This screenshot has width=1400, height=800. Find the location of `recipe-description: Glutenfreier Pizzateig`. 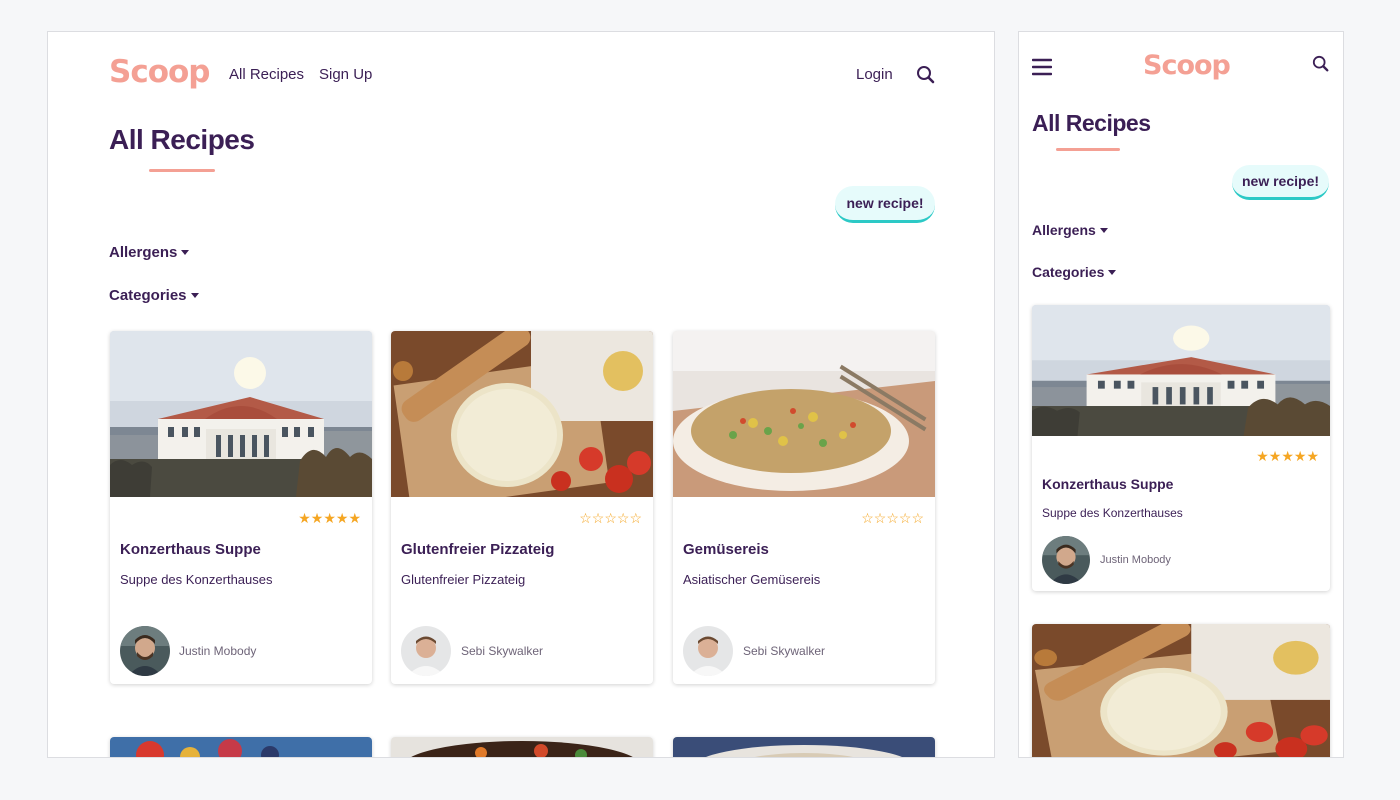

recipe-description: Glutenfreier Pizzateig is located at coordinates (463, 579).